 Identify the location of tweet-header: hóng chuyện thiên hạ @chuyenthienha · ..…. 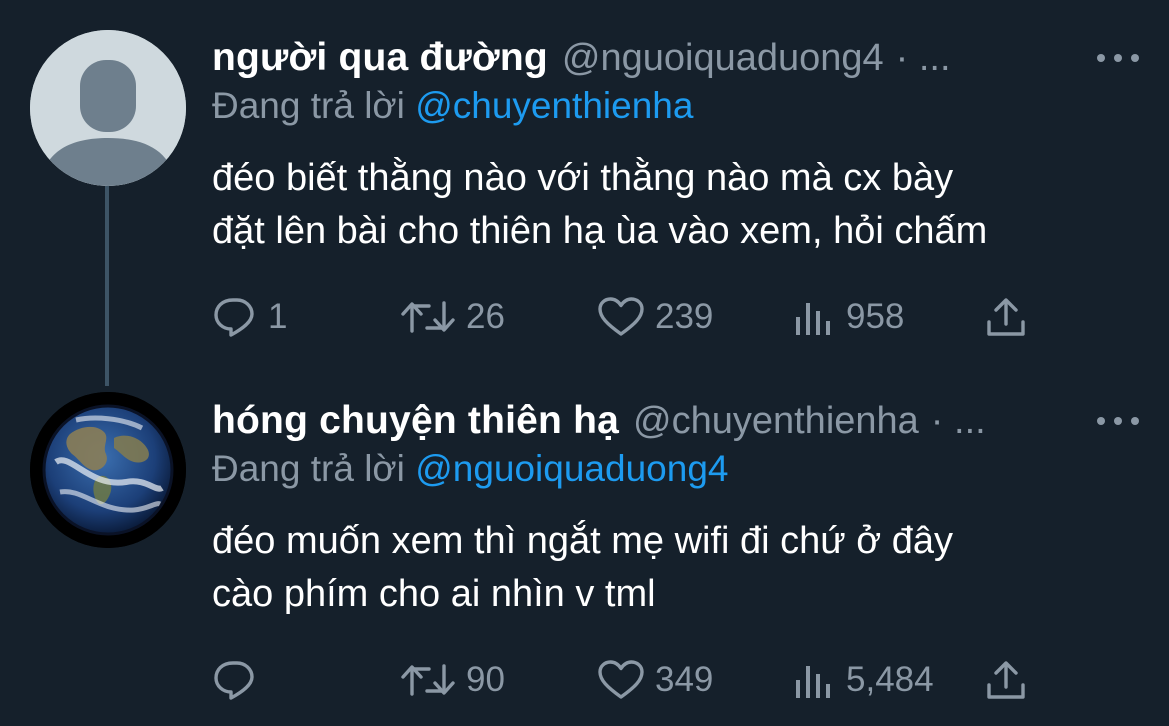
(675, 421).